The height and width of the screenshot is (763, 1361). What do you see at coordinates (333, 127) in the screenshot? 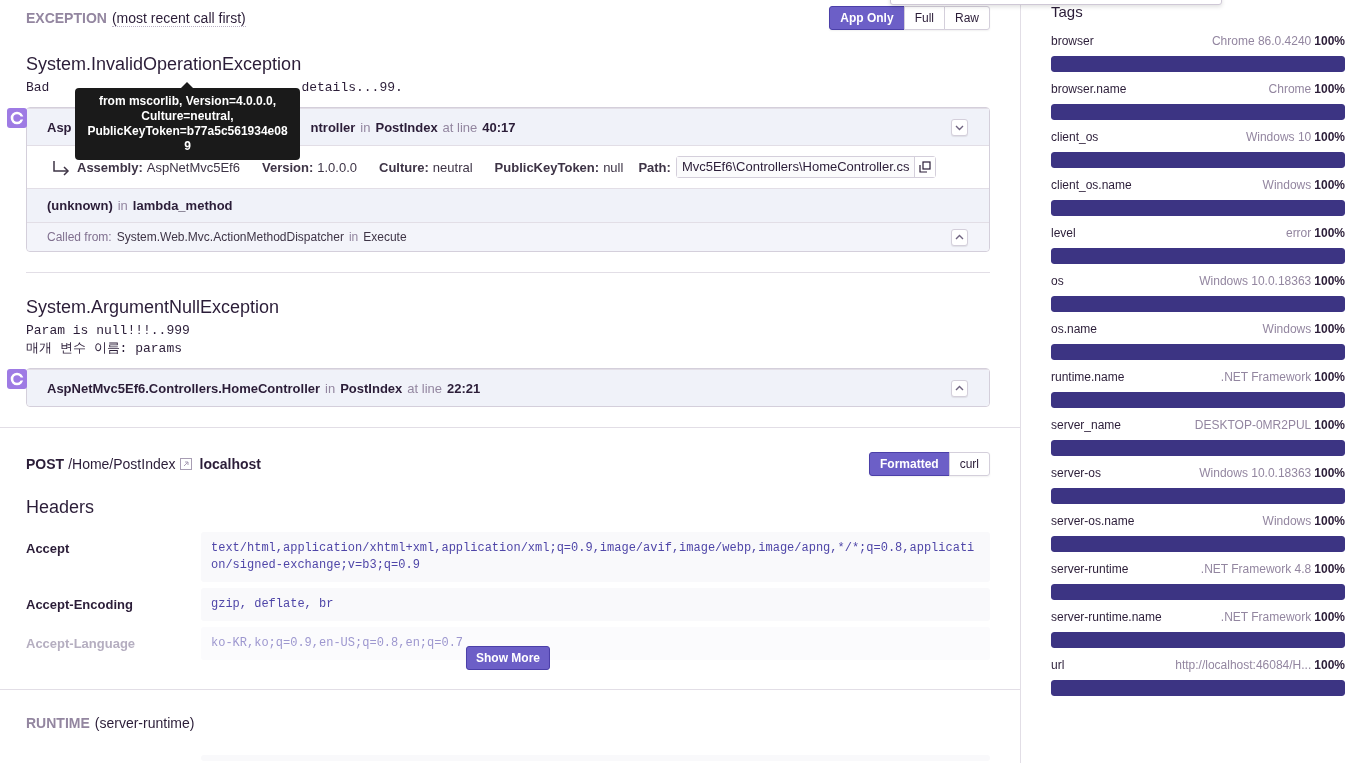
I see `frame-module: ntroller` at bounding box center [333, 127].